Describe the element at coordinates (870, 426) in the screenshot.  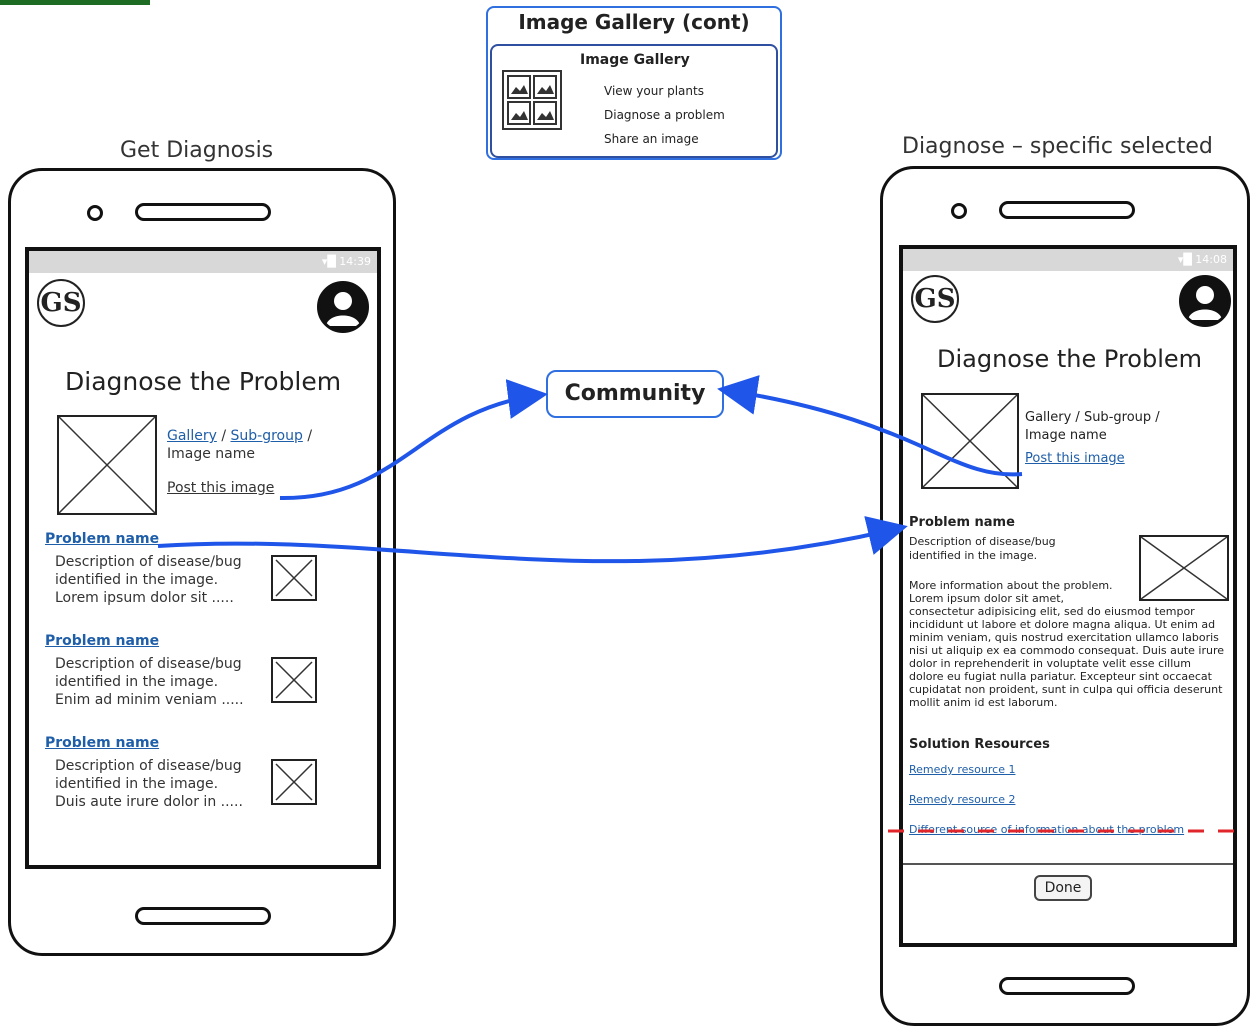
I see `arrow-post-to-community-right` at that location.